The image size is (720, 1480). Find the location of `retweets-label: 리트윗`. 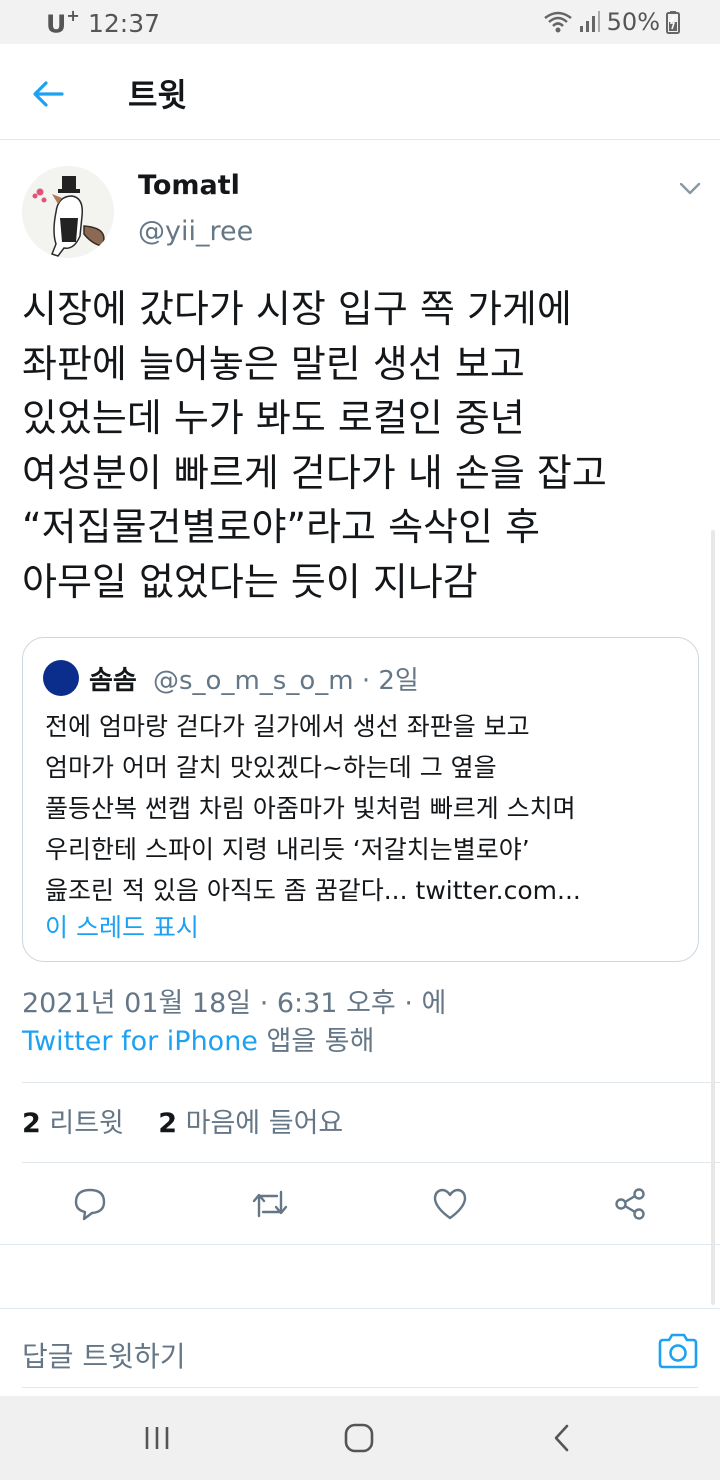

retweets-label: 리트윗 is located at coordinates (82, 1123).